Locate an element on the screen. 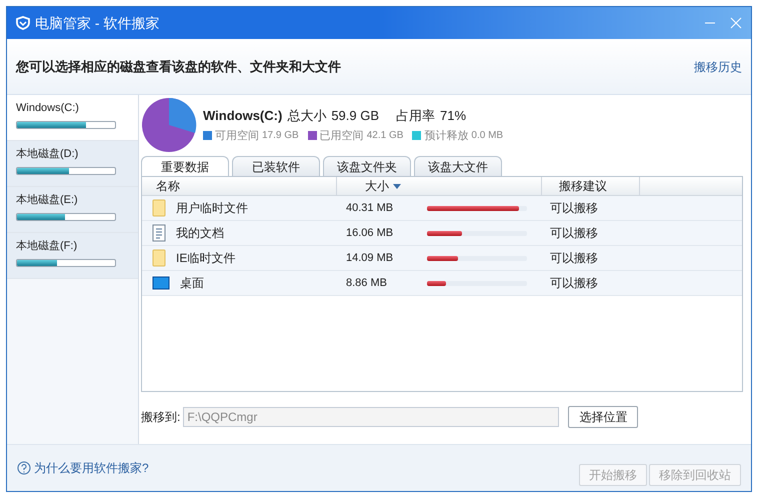  file-name: IE临时文件 is located at coordinates (206, 258).